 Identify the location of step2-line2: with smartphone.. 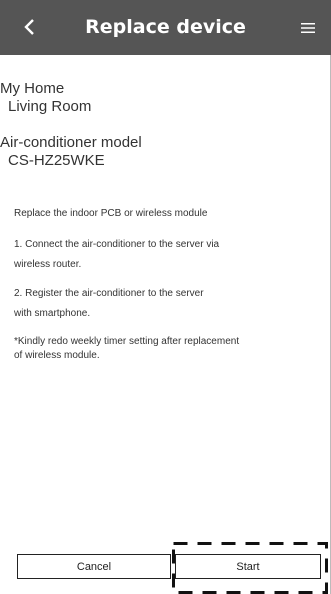
(52, 313).